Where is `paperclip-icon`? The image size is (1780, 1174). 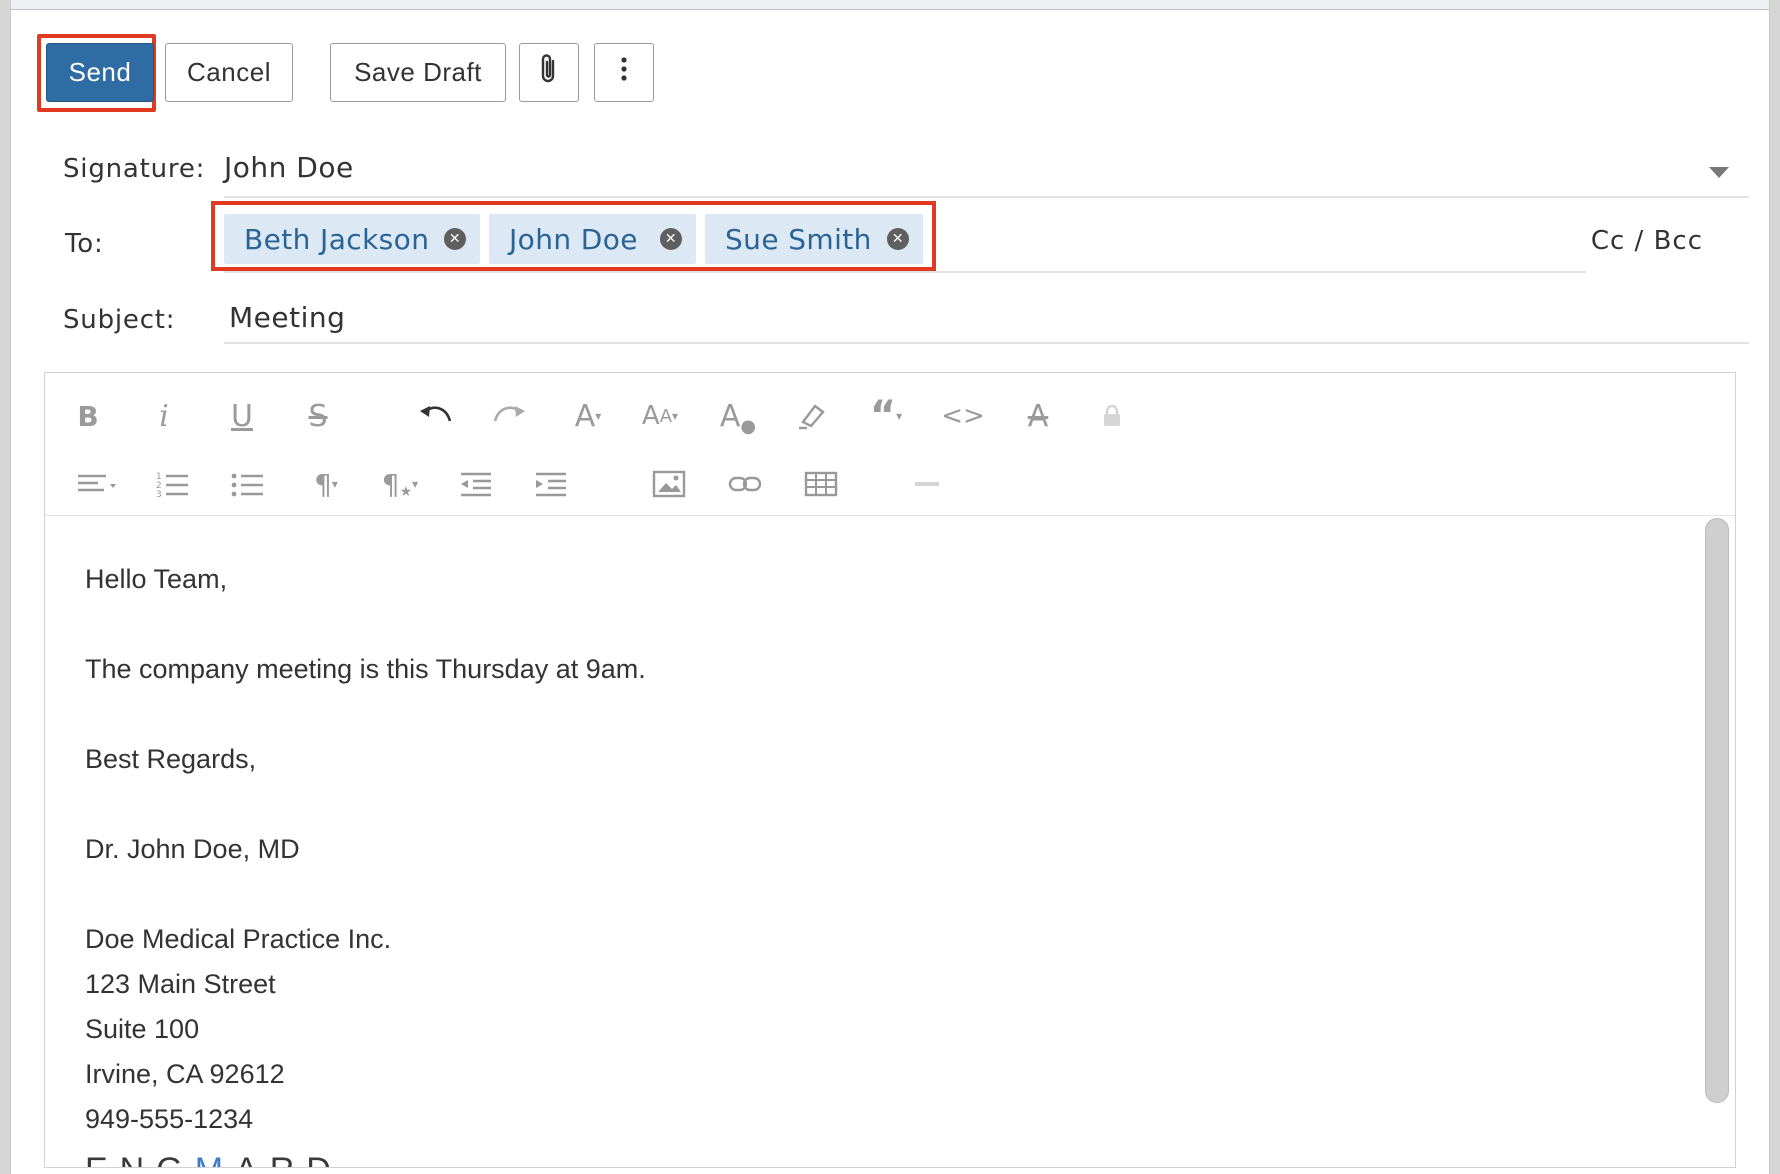
paperclip-icon is located at coordinates (549, 72).